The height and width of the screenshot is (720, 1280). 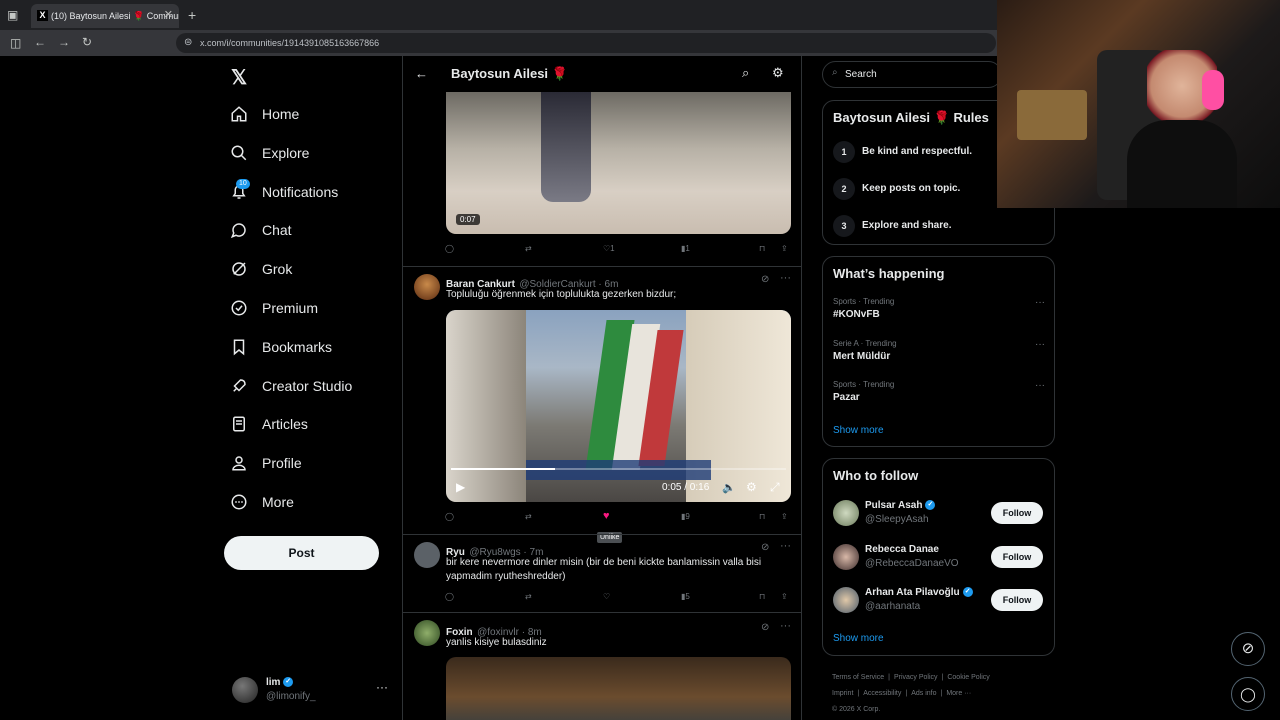 What do you see at coordinates (967, 592) in the screenshot?
I see `verified-icon: ✓` at bounding box center [967, 592].